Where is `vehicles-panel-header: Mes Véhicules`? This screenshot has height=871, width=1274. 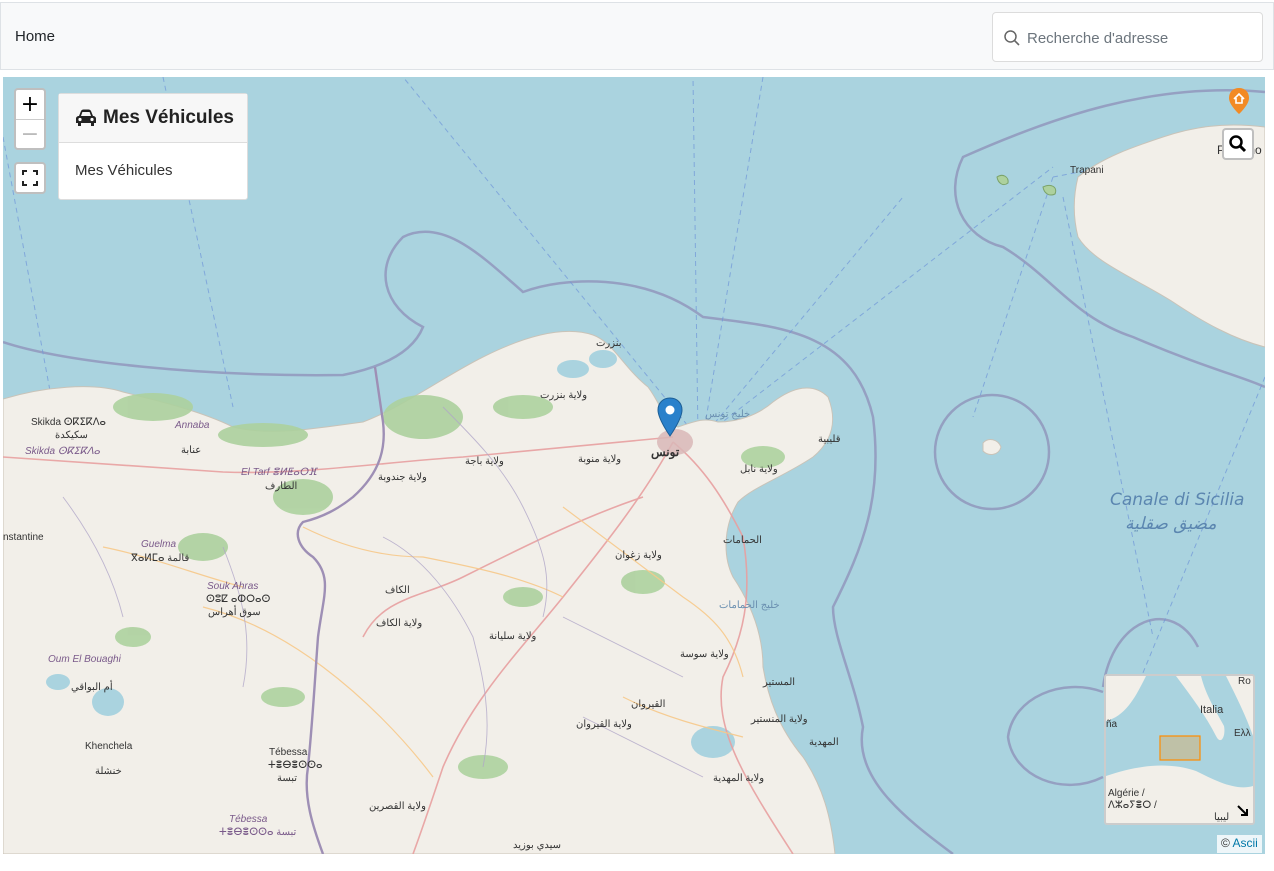
vehicles-panel-header: Mes Véhicules is located at coordinates (153, 118).